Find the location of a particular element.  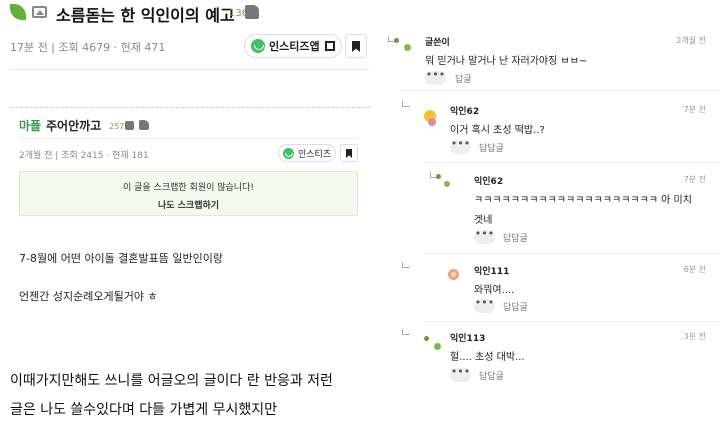

bookmark-button is located at coordinates (356, 46).